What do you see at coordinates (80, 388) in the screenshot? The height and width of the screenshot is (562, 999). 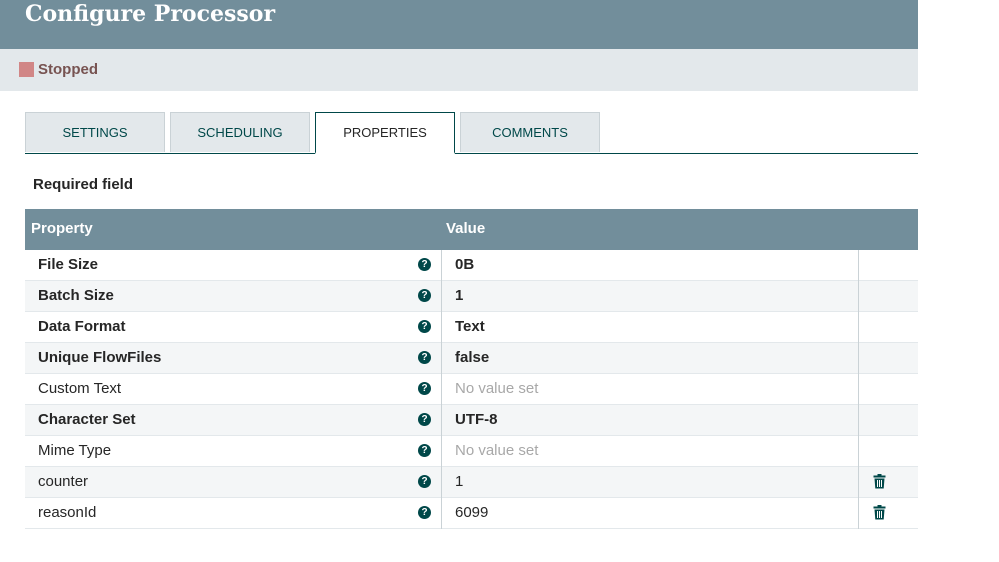 I see `property-name: Custom Text` at bounding box center [80, 388].